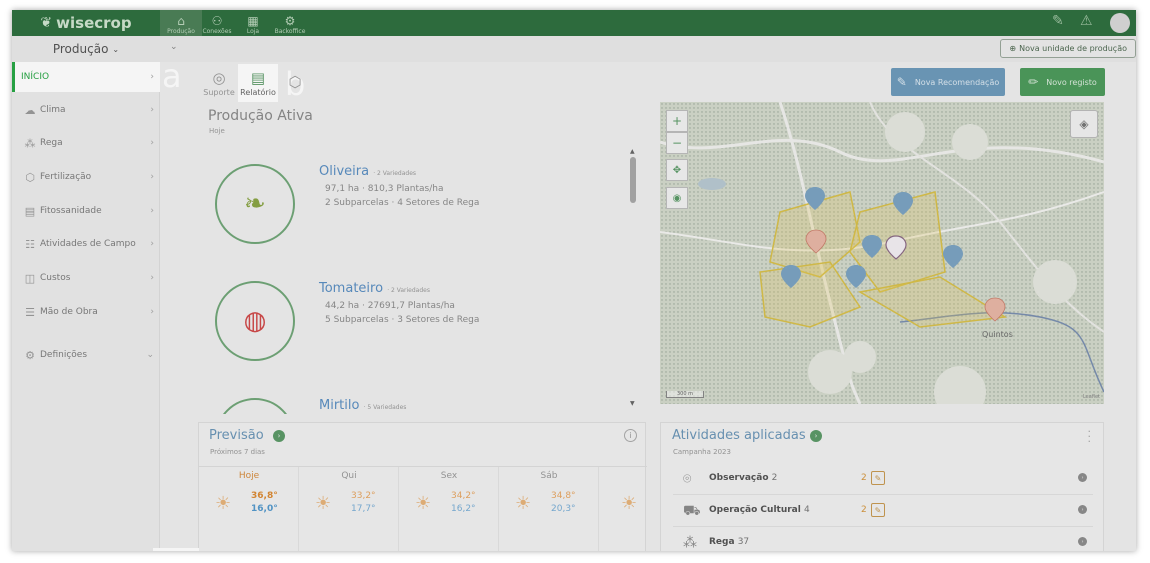  Describe the element at coordinates (279, 436) in the screenshot. I see `forecast-arrow-icon: ›` at that location.